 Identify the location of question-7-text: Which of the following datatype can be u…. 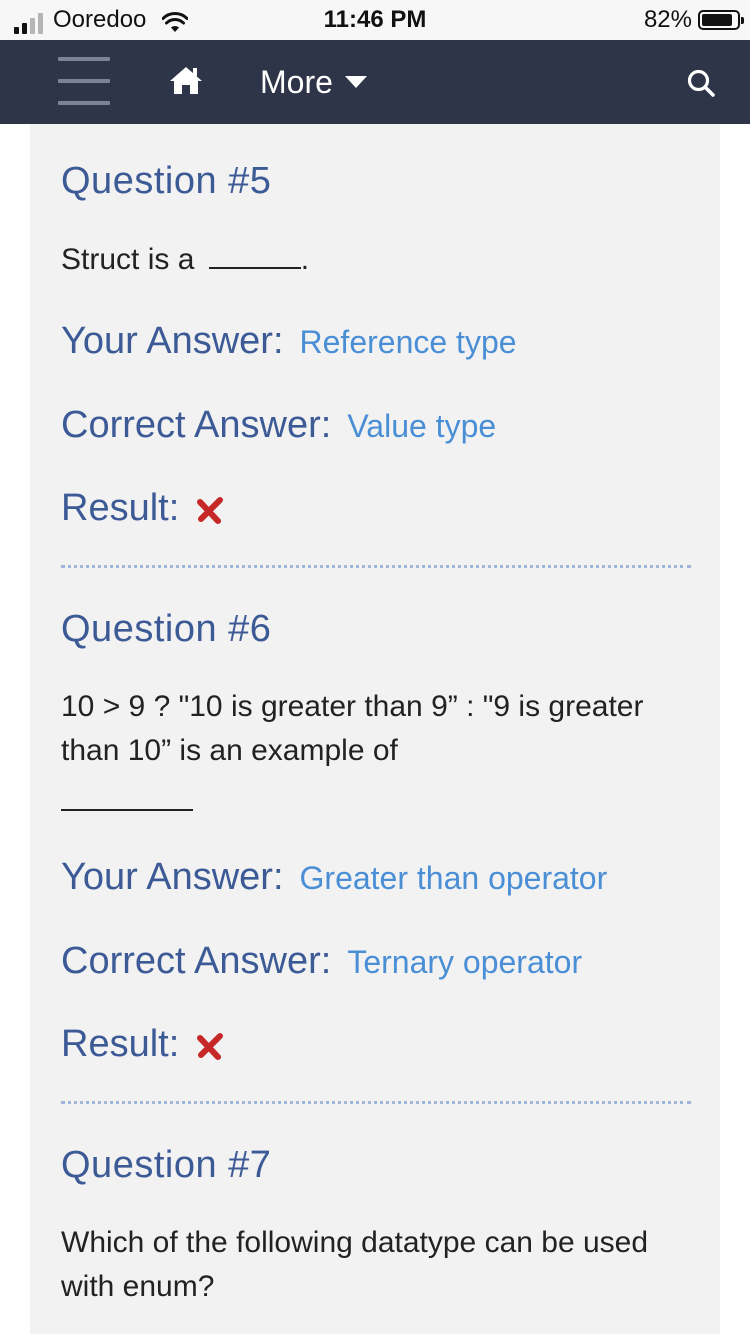
(355, 1264).